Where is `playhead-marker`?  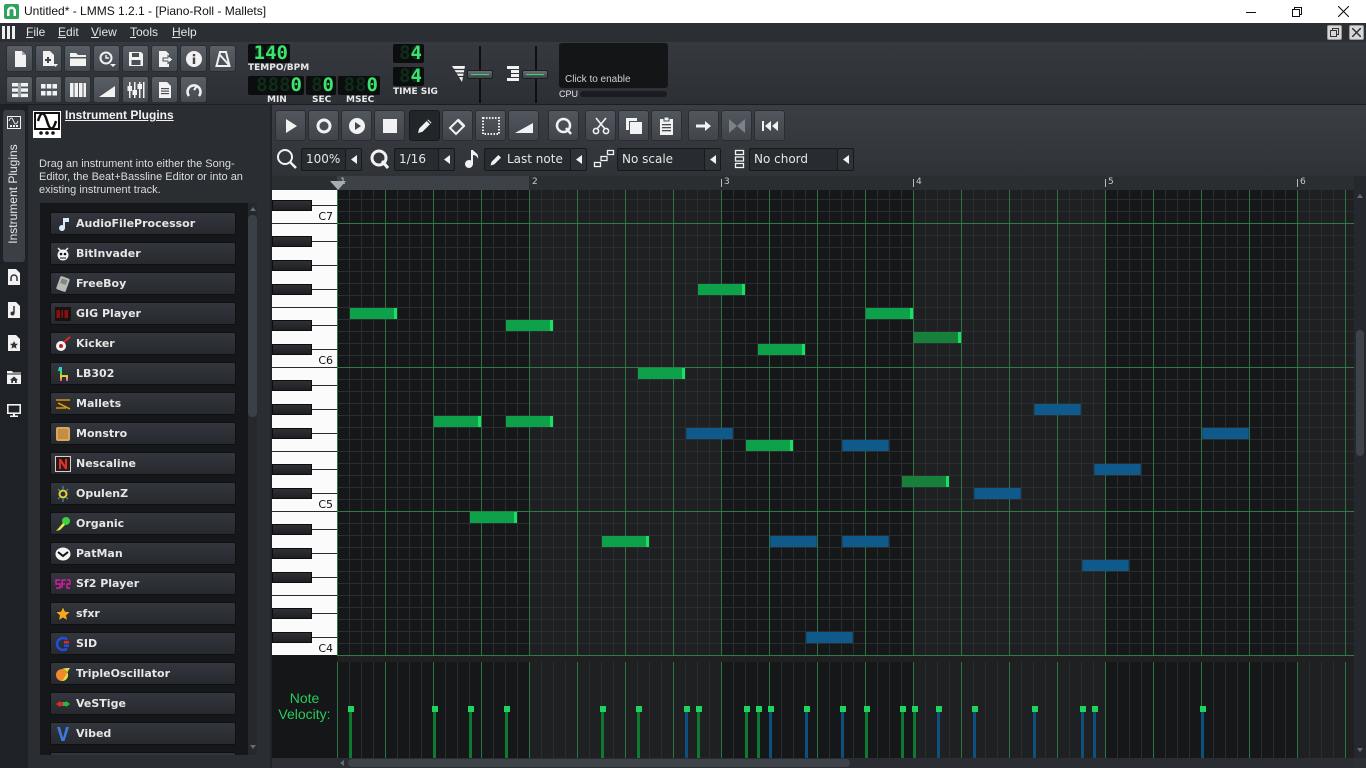 playhead-marker is located at coordinates (338, 185).